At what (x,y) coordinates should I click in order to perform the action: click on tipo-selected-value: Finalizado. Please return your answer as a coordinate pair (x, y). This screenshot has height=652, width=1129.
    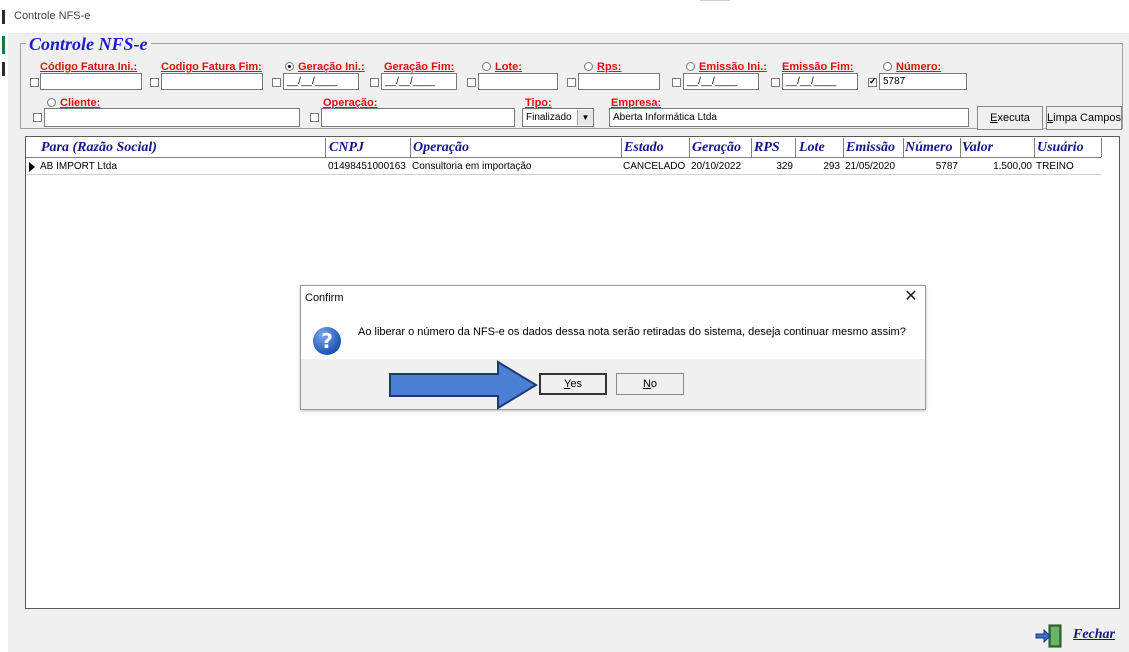
    Looking at the image, I should click on (549, 117).